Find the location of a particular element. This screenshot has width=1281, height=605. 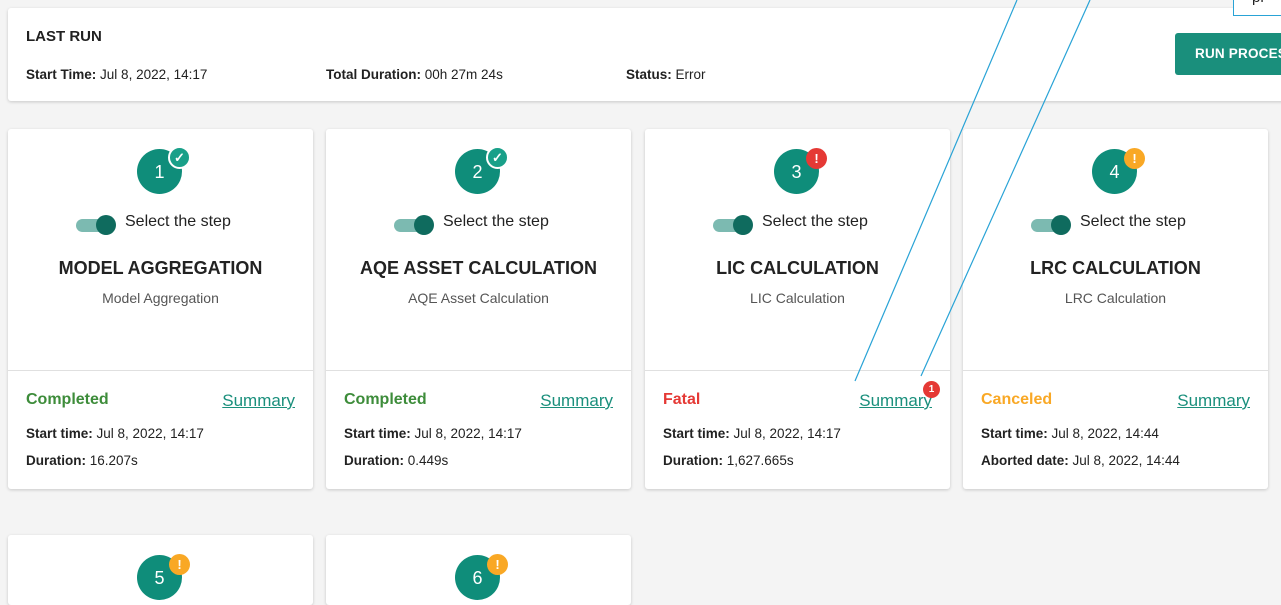

step-title: LIC CALCULATION is located at coordinates (797, 268).